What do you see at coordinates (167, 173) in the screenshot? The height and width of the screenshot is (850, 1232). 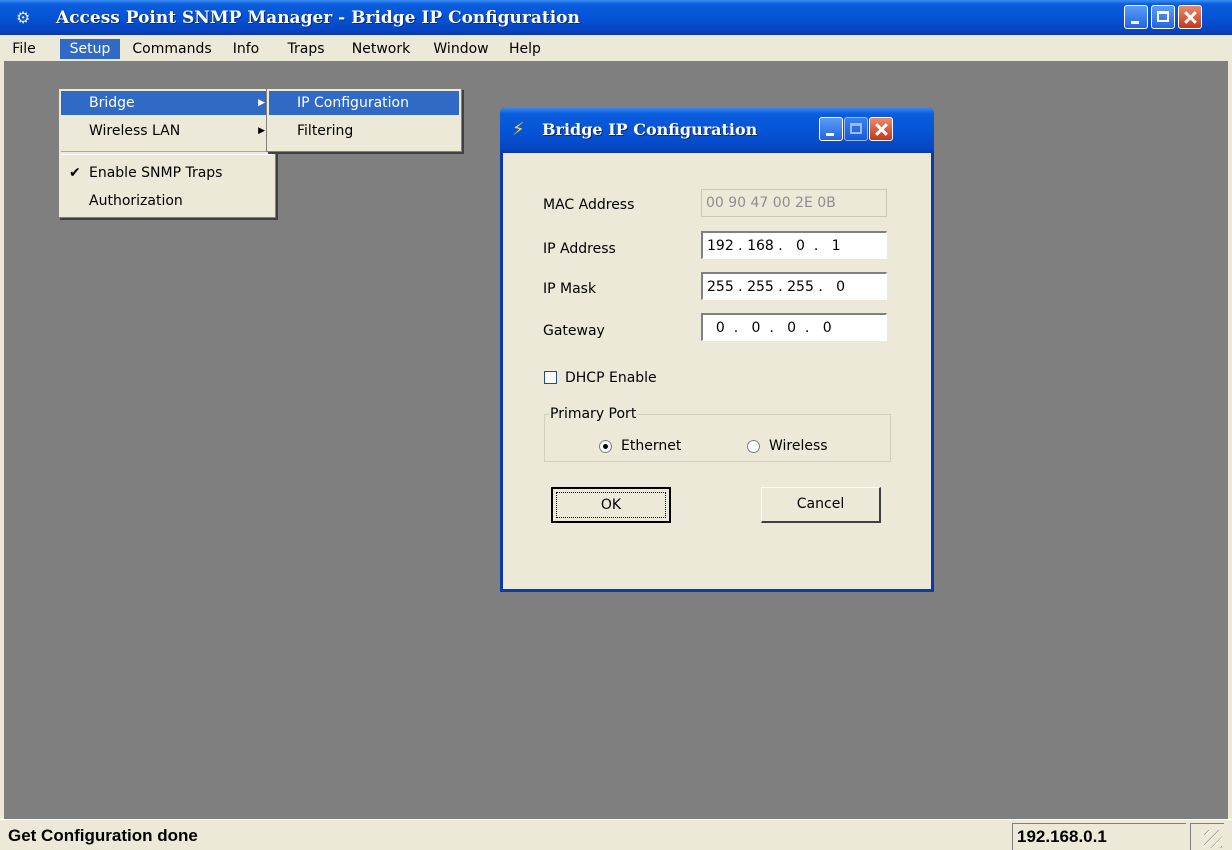 I see `menu-item-enable-snmp-traps: ✔ Enable SNMP Traps` at bounding box center [167, 173].